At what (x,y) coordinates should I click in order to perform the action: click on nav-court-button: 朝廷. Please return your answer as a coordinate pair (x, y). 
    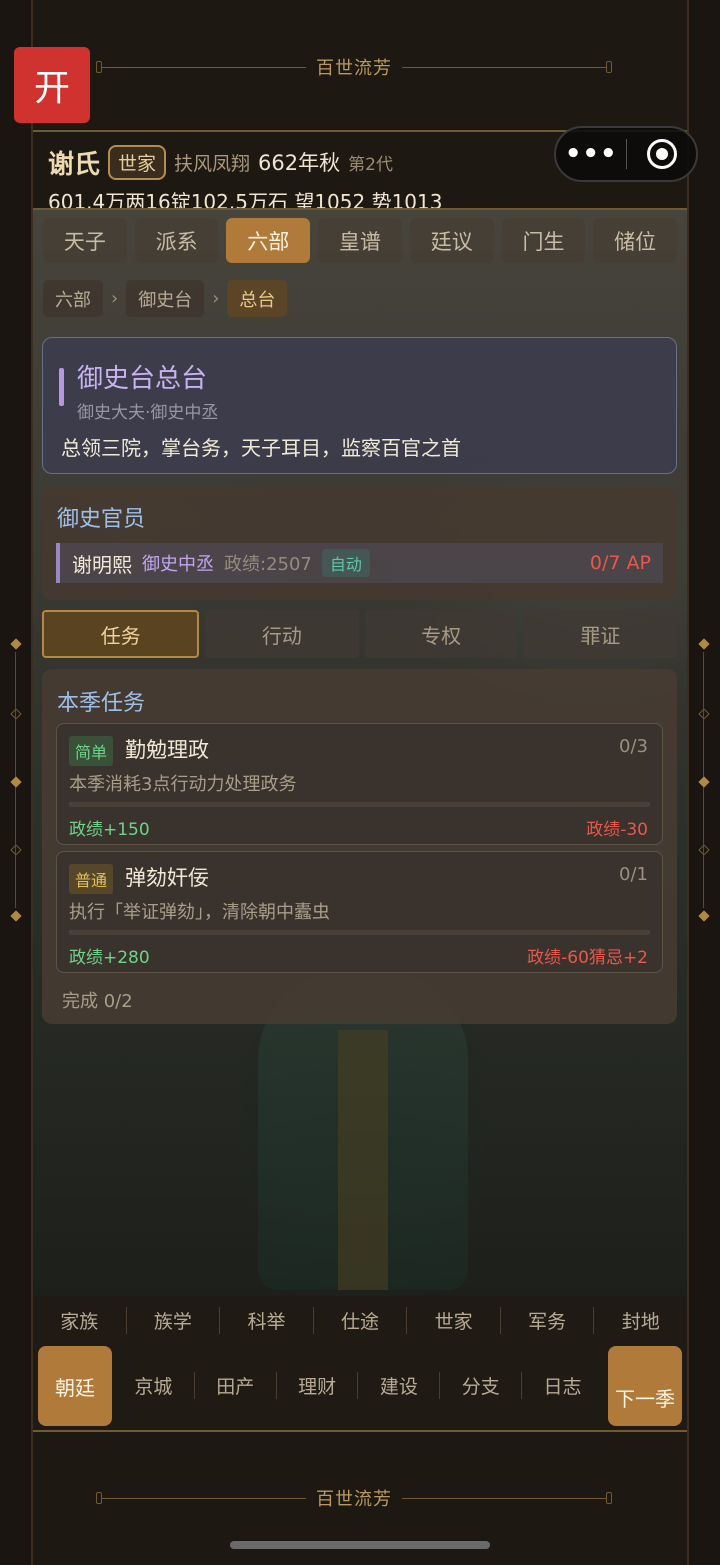
    Looking at the image, I should click on (75, 1386).